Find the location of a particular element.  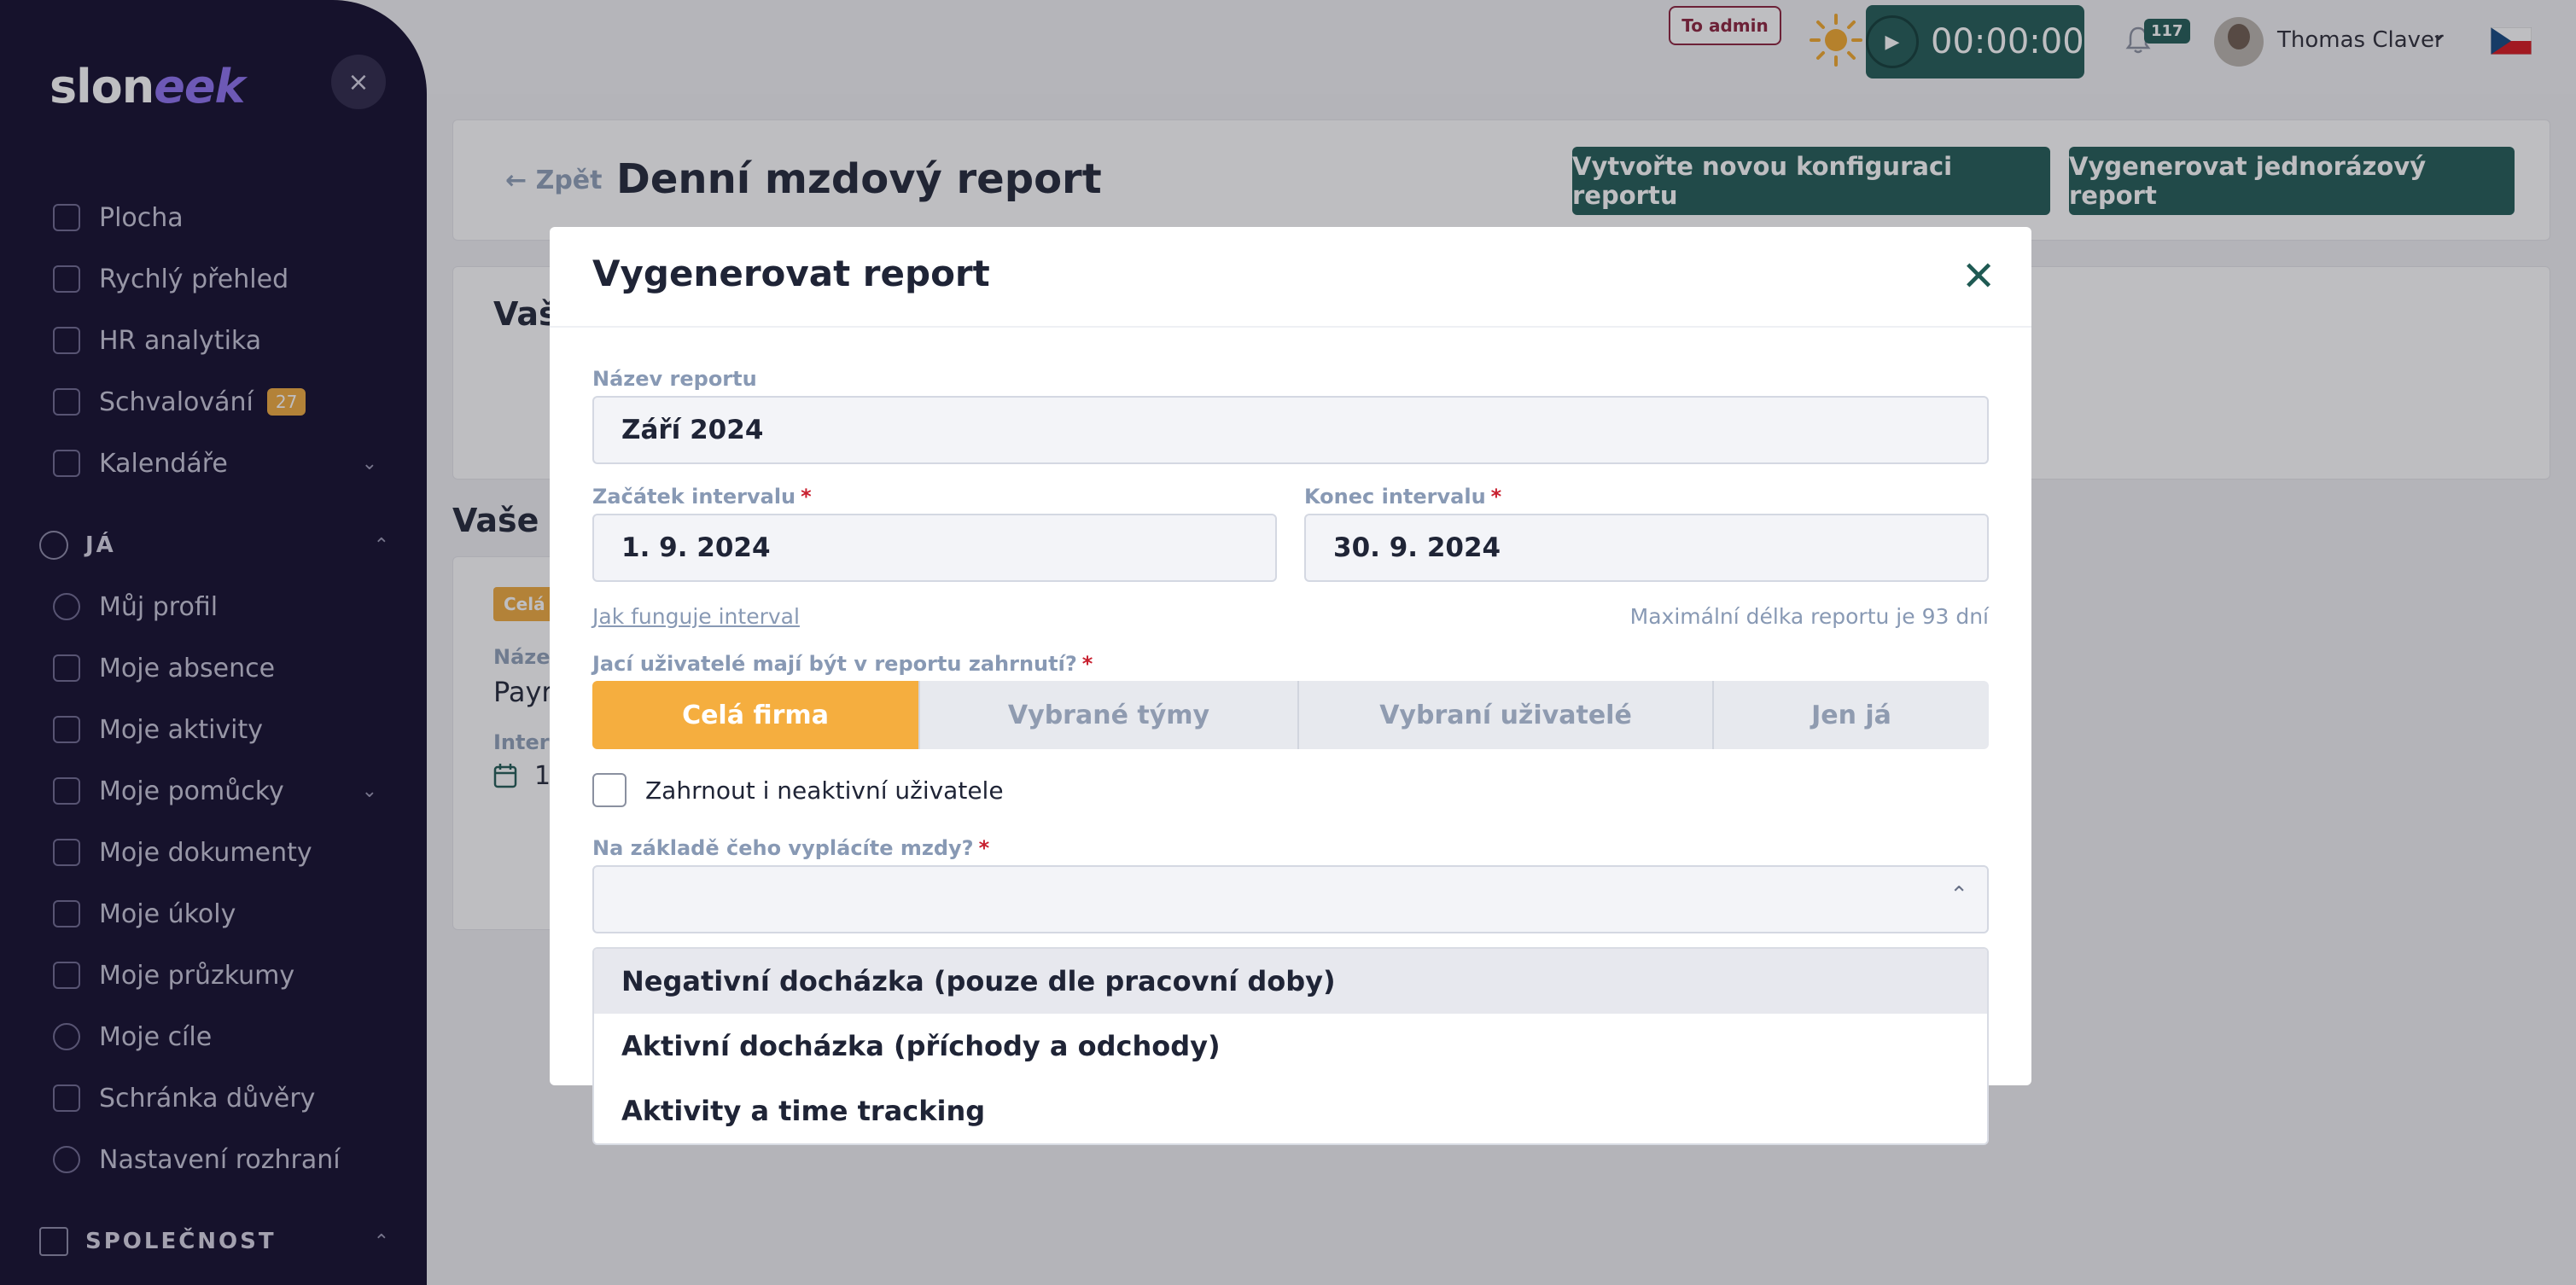

report-name-input: Září 2024 is located at coordinates (1290, 430).